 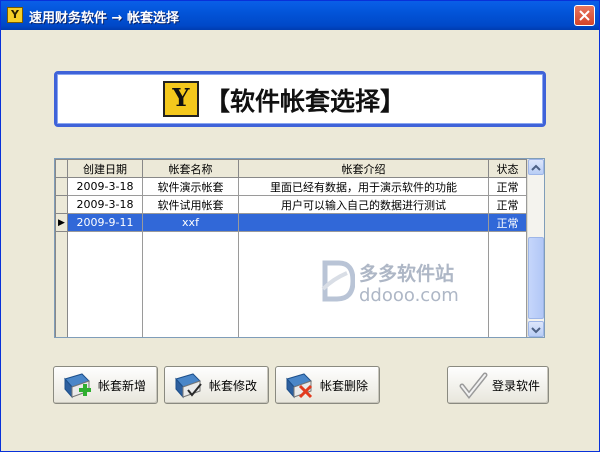 I want to click on scroll-thumb, so click(x=536, y=278).